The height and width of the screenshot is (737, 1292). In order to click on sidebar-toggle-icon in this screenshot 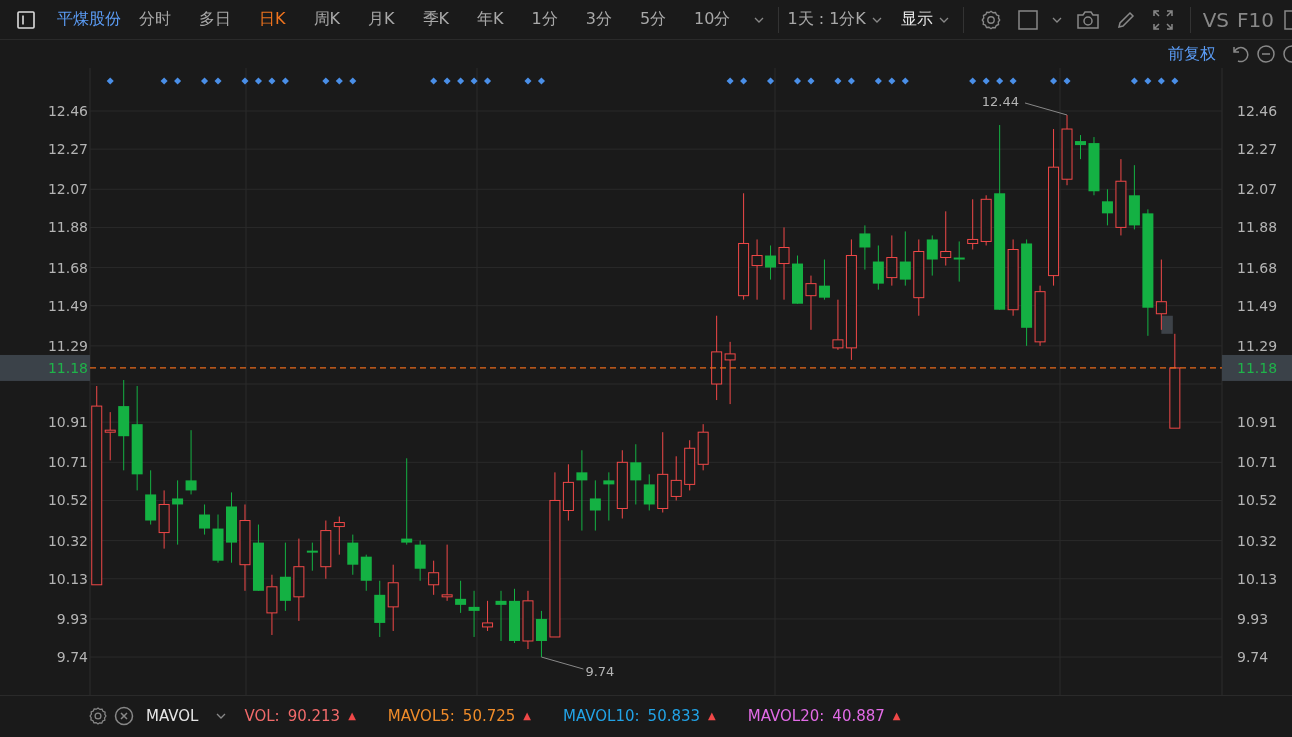, I will do `click(26, 19)`.